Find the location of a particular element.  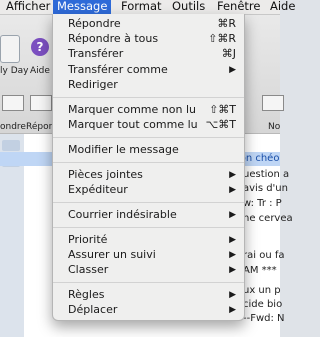

menu-item-label: Pièces jointes is located at coordinates (105, 174).